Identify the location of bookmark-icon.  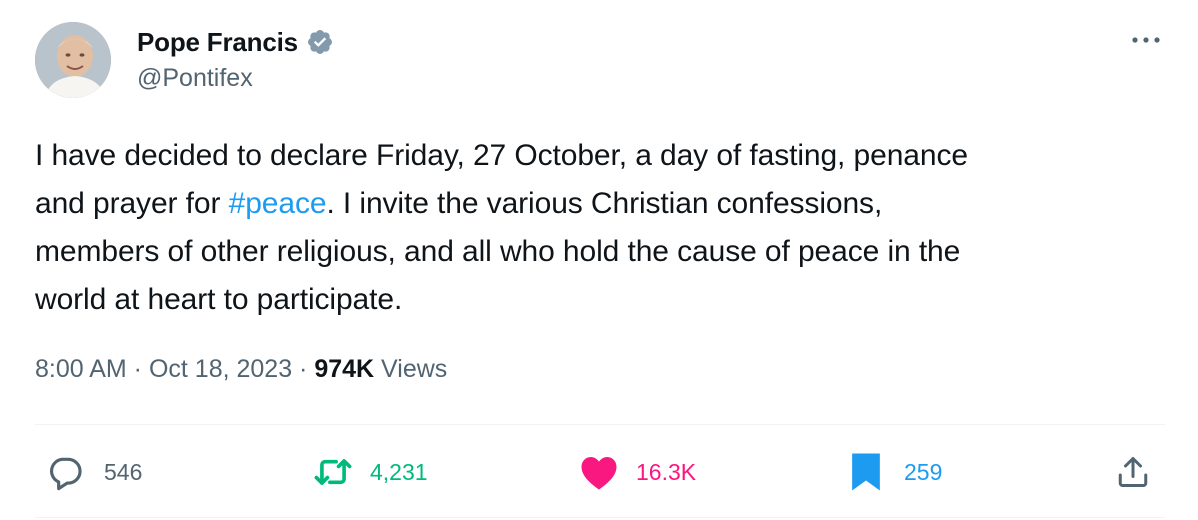
(866, 472).